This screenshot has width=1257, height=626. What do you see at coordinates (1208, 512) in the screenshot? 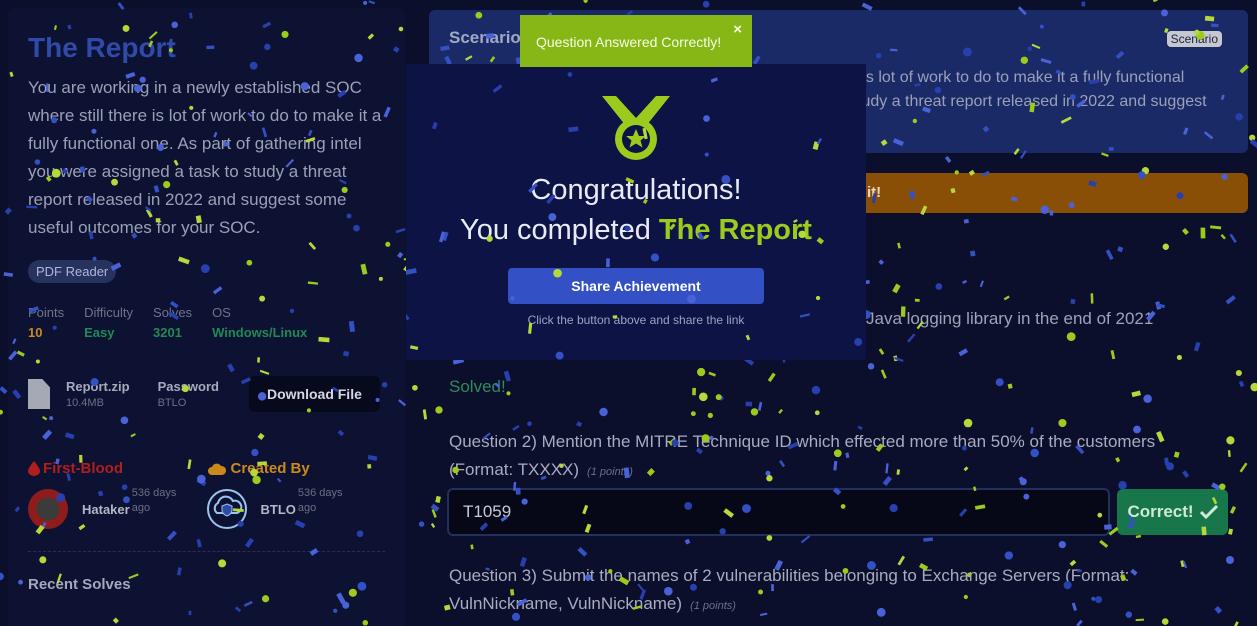
I see `check-icon` at bounding box center [1208, 512].